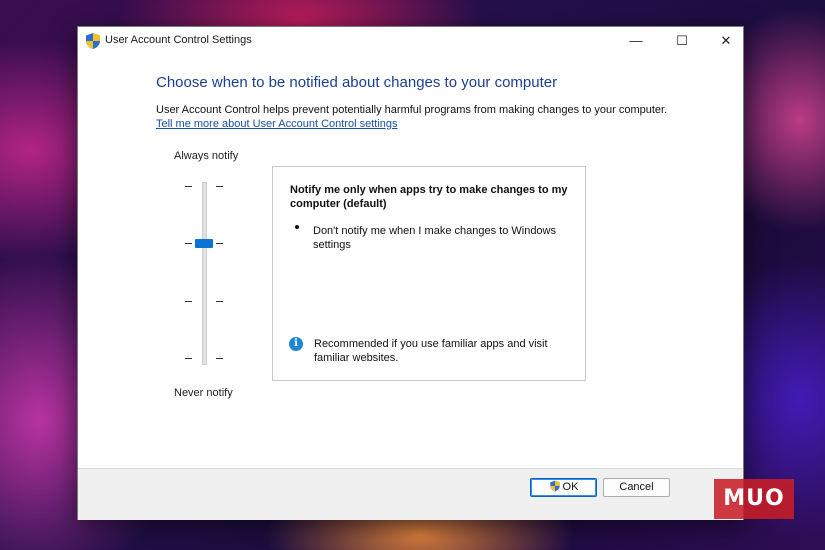  I want to click on title-bar: User Account Control Settings — ☐ ✕, so click(410, 41).